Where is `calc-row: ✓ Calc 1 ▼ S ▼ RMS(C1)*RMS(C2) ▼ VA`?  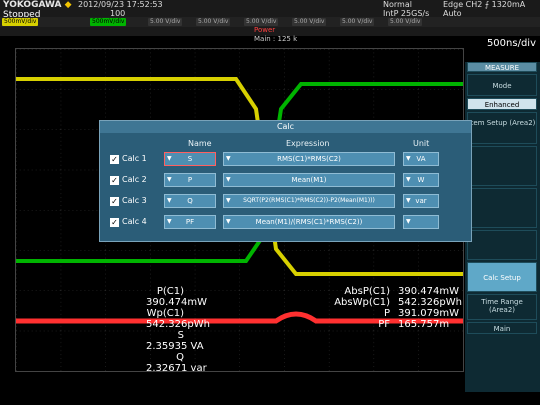
calc-row: ✓ Calc 1 ▼ S ▼ RMS(C1)*RMS(C2) ▼ VA is located at coordinates (285, 160).